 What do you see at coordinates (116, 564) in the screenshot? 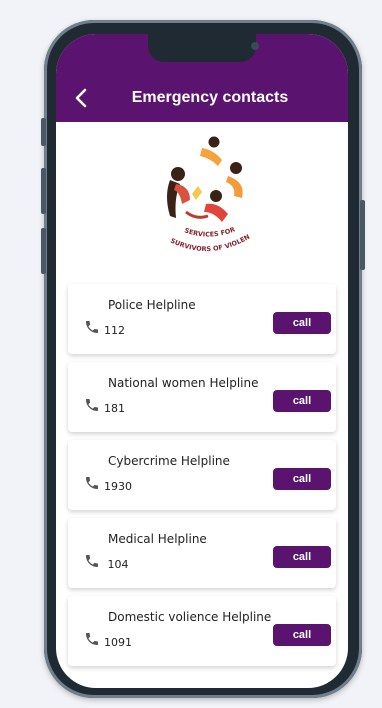
I see `contact-number: 104` at bounding box center [116, 564].